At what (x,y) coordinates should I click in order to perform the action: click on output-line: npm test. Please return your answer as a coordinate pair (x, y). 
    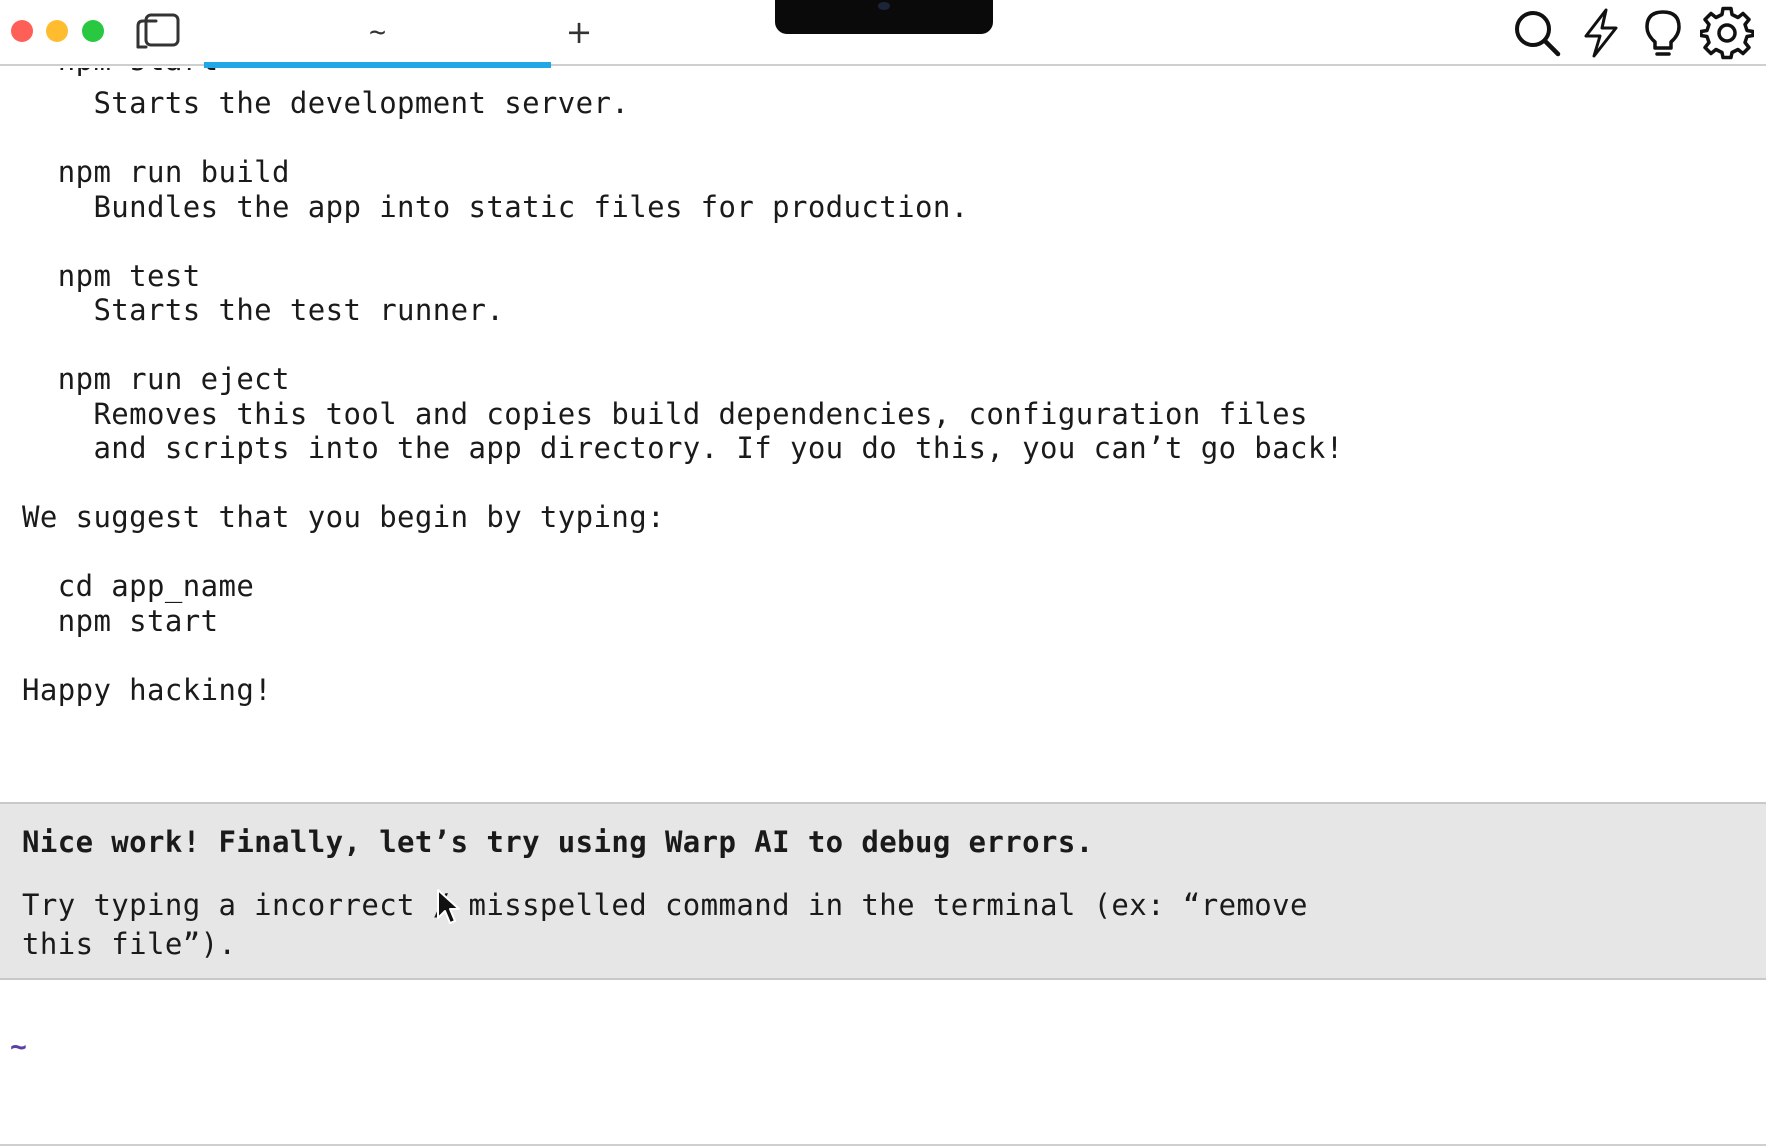
    Looking at the image, I should click on (111, 276).